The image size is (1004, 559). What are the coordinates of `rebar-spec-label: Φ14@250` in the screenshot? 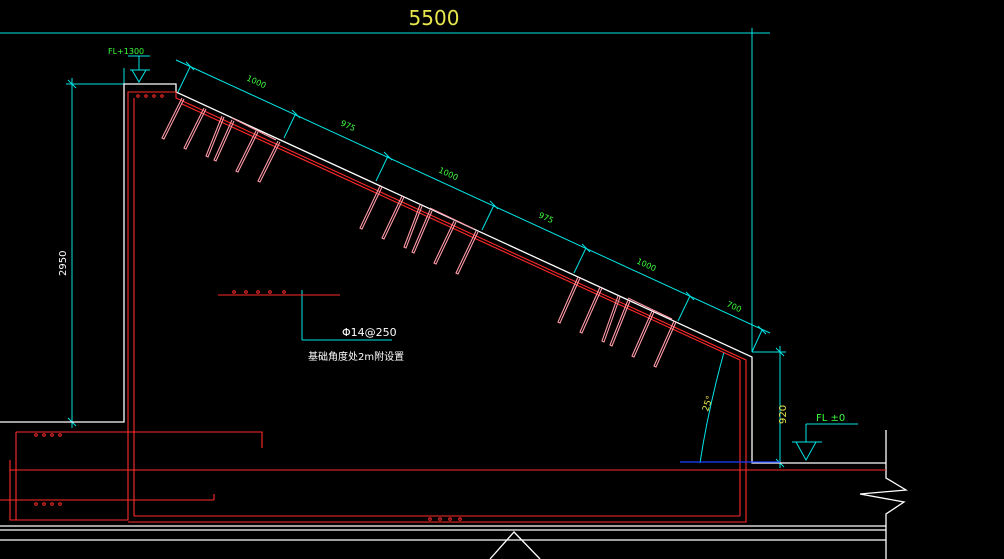 It's located at (369, 332).